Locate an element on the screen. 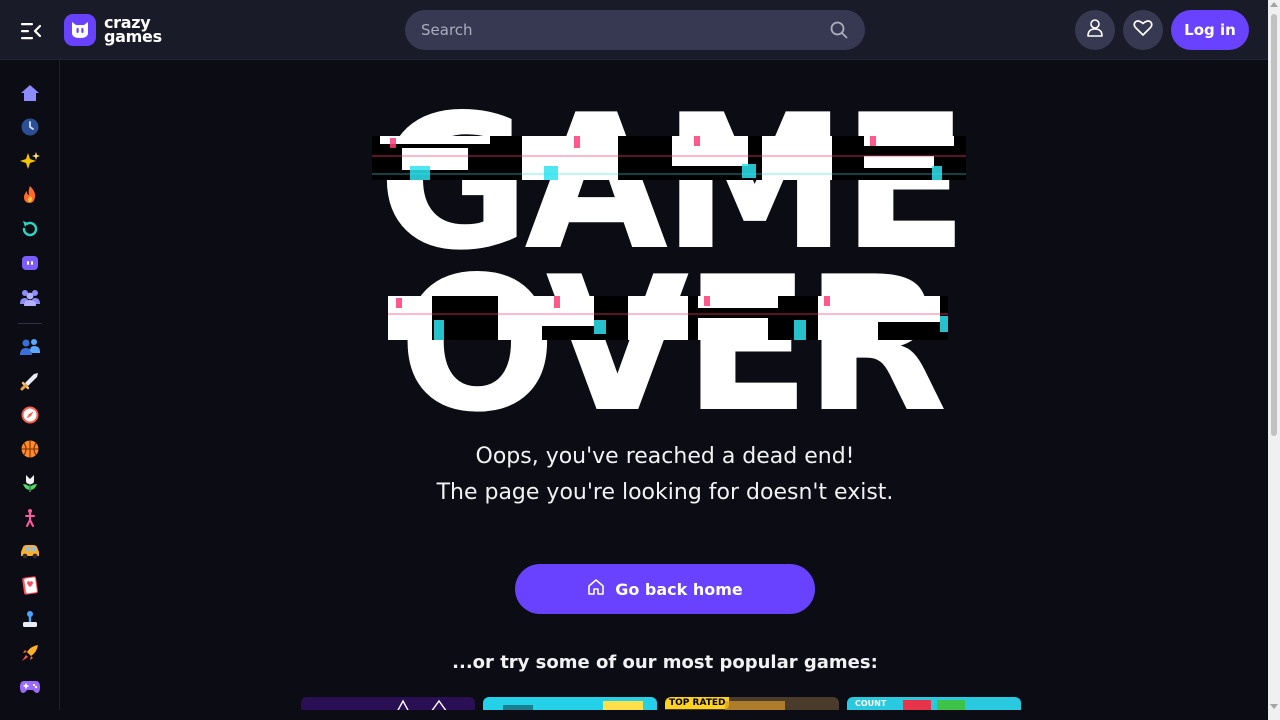 The image size is (1280, 720). card-icon is located at coordinates (30, 585).